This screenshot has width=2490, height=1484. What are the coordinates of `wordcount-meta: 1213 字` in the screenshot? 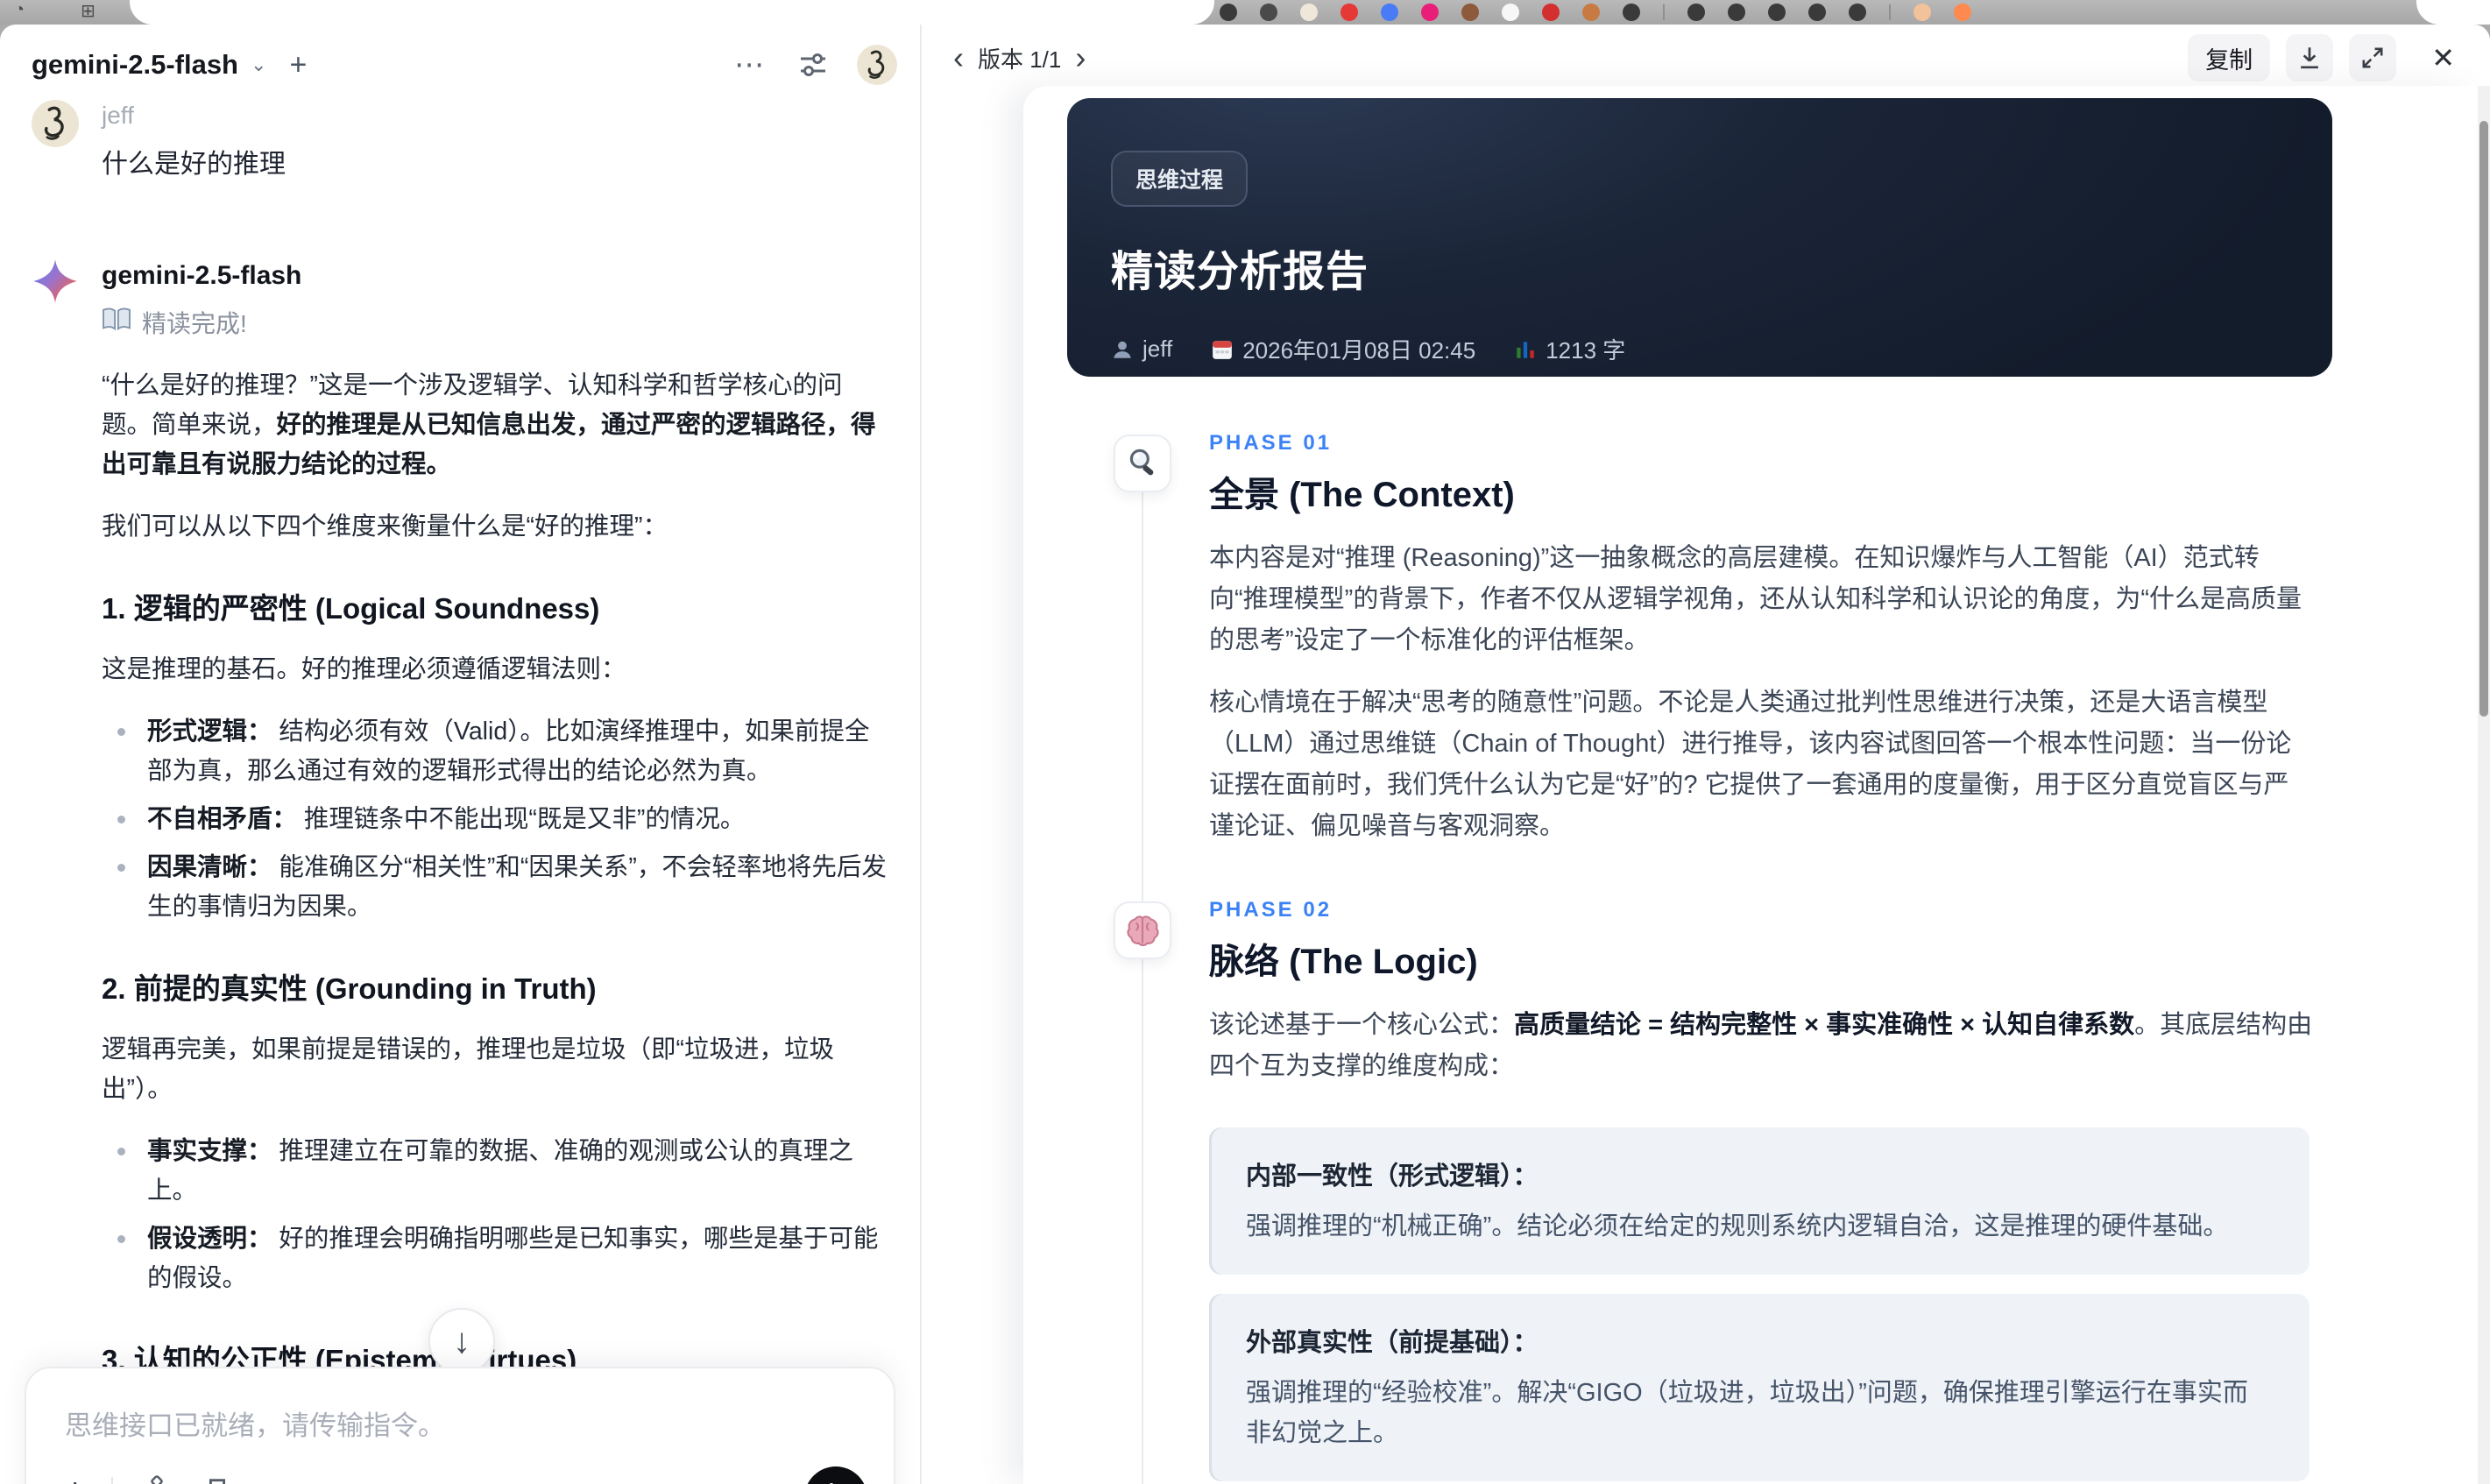 It's located at (1569, 349).